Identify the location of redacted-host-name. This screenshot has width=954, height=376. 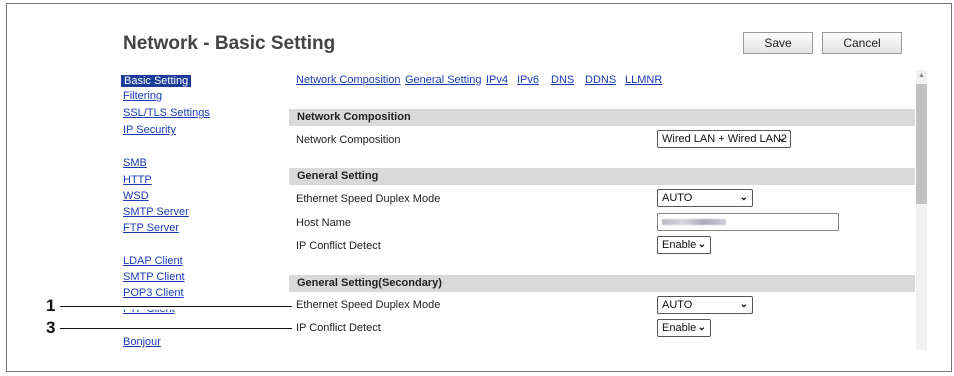
(694, 222).